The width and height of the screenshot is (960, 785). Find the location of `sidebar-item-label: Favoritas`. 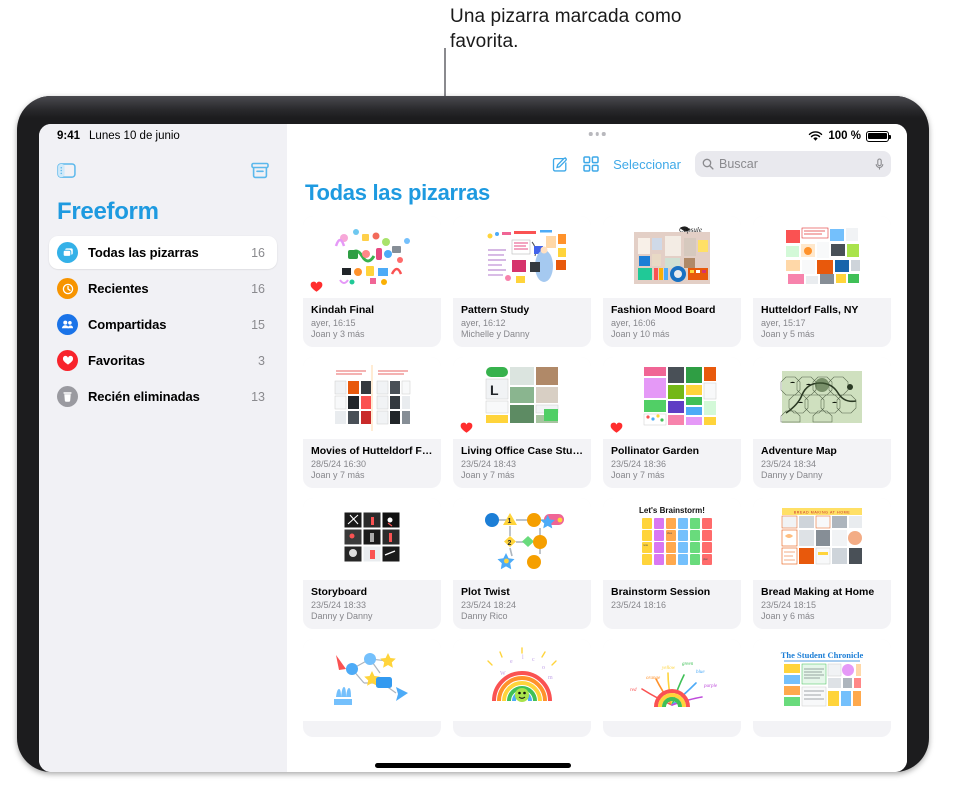

sidebar-item-label: Favoritas is located at coordinates (116, 360).